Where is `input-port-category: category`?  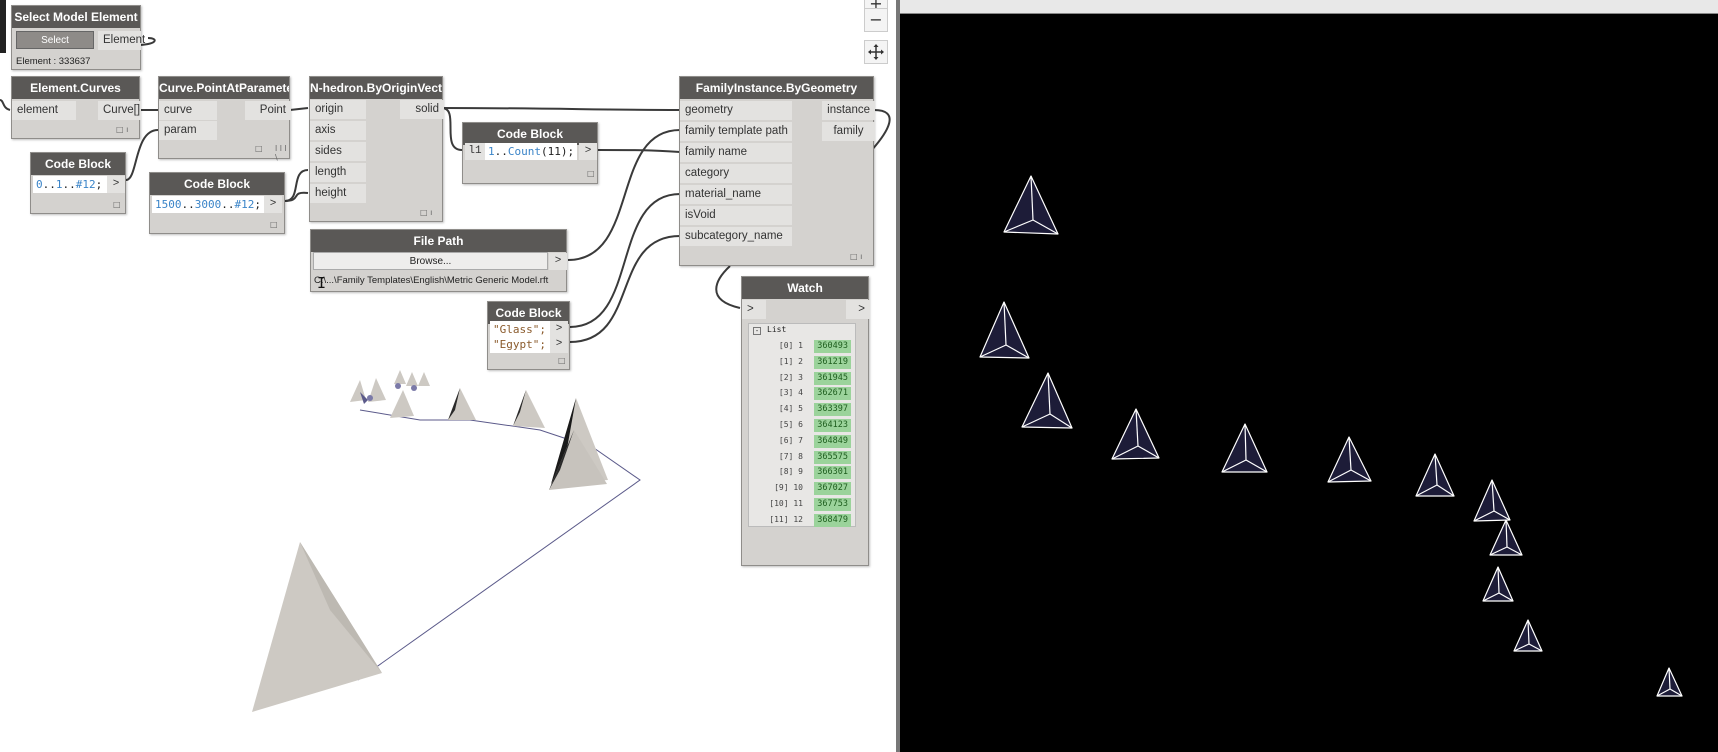
input-port-category: category is located at coordinates (736, 173).